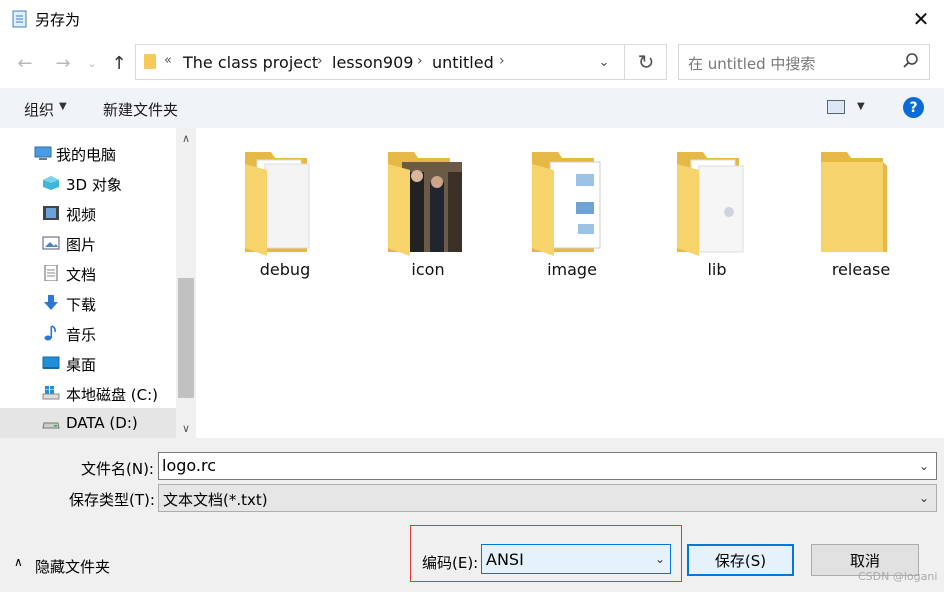  I want to click on sidebar-item-label: 视频, so click(81, 215).